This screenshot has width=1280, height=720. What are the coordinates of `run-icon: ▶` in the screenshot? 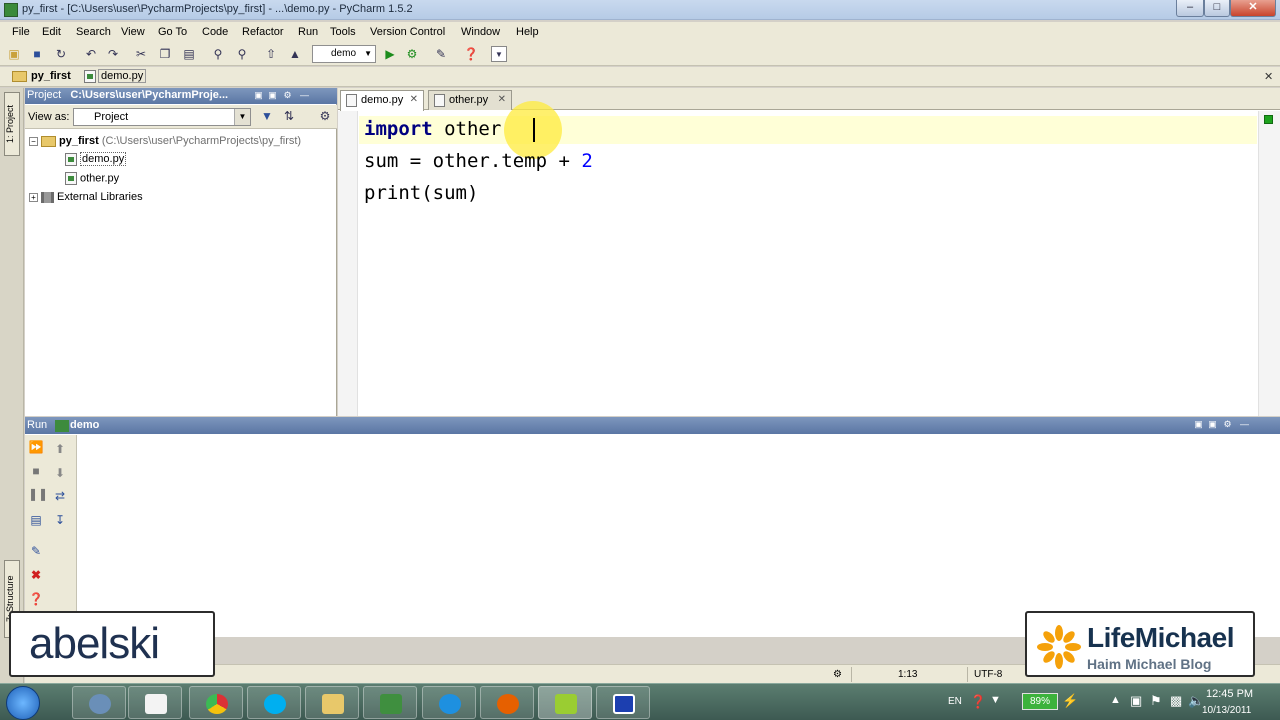 It's located at (390, 54).